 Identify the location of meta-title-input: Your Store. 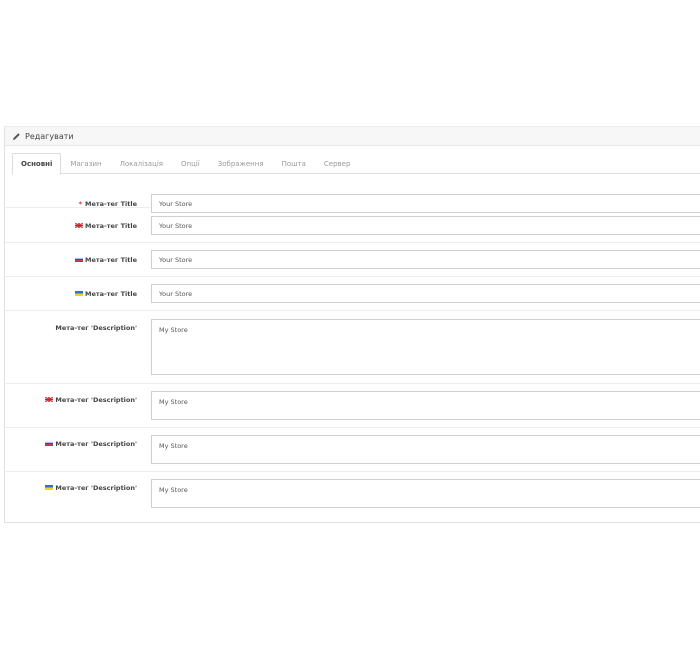
(425, 203).